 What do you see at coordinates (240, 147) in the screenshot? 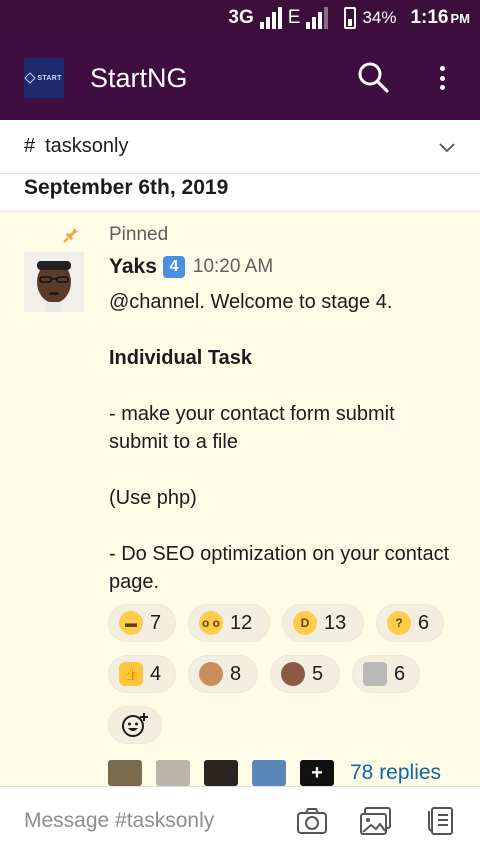
I see `channel-header: # tasksonly` at bounding box center [240, 147].